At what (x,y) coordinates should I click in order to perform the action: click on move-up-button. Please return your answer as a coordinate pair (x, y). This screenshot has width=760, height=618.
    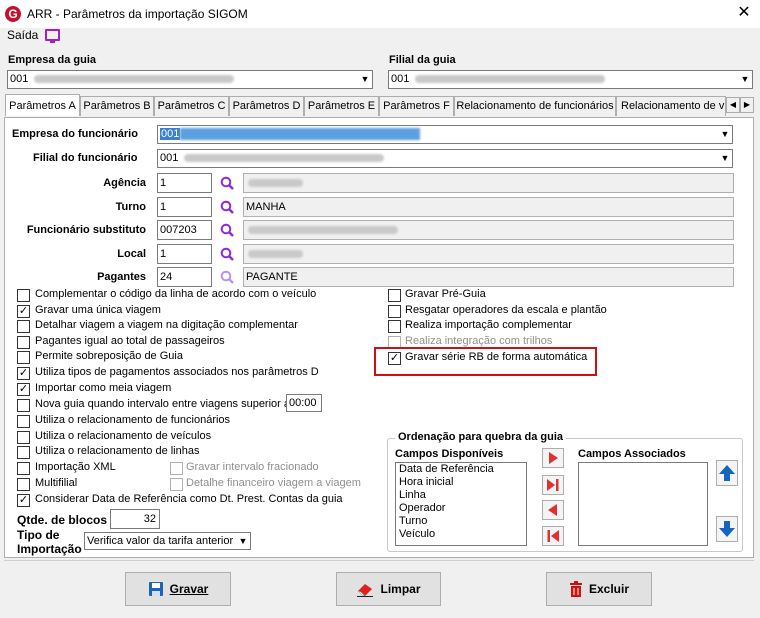
    Looking at the image, I should click on (727, 473).